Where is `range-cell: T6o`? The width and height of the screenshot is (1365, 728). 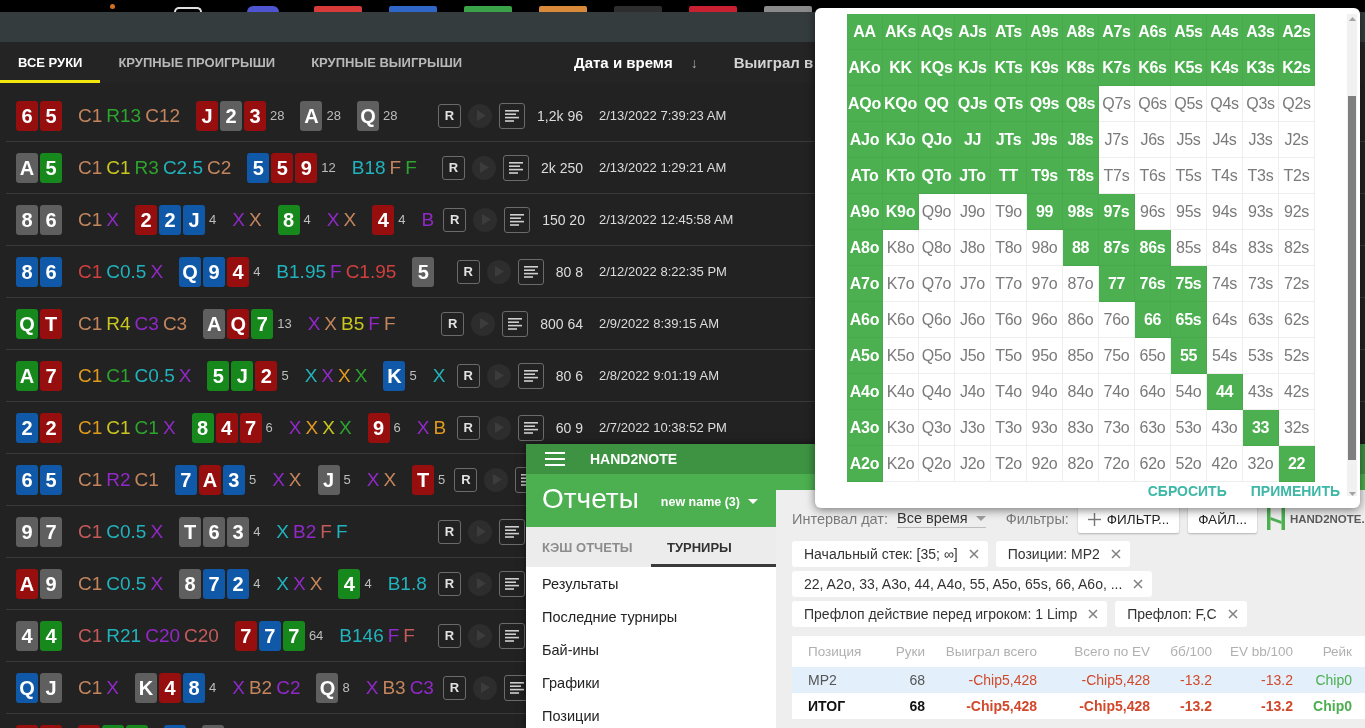 range-cell: T6o is located at coordinates (1009, 320).